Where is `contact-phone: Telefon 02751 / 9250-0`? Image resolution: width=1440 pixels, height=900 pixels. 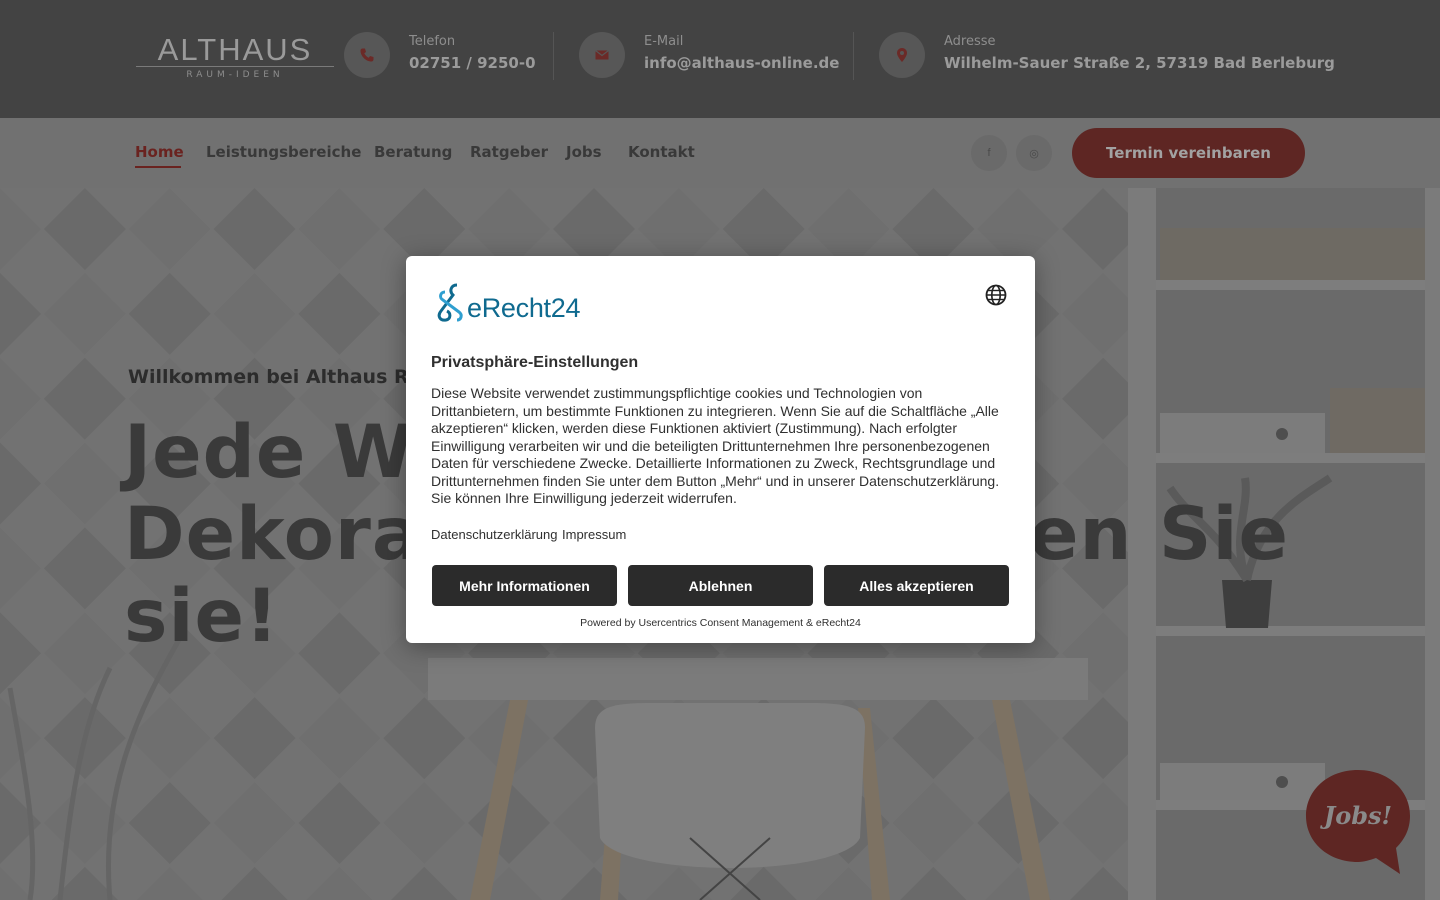
contact-phone: Telefon 02751 / 9250-0 is located at coordinates (444, 55).